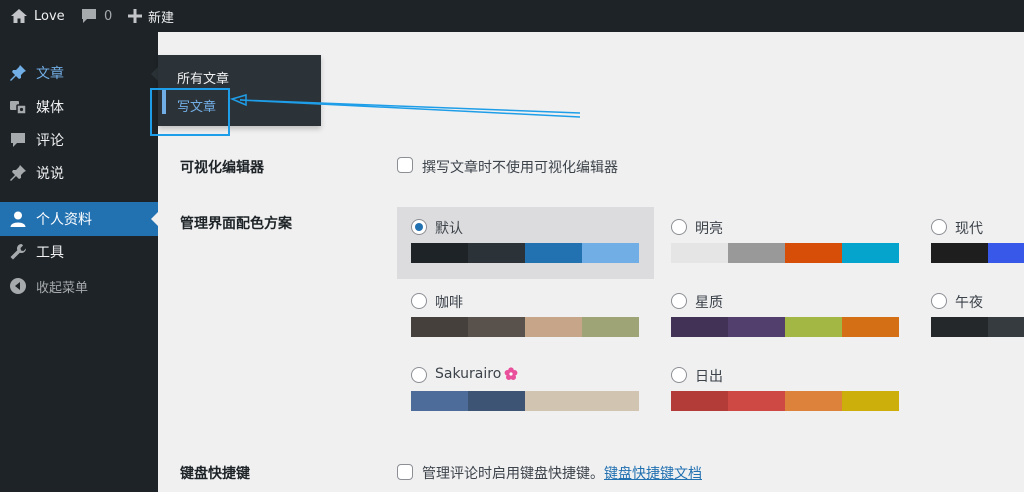 The height and width of the screenshot is (492, 1024). I want to click on sakura-flower-icon, so click(511, 374).